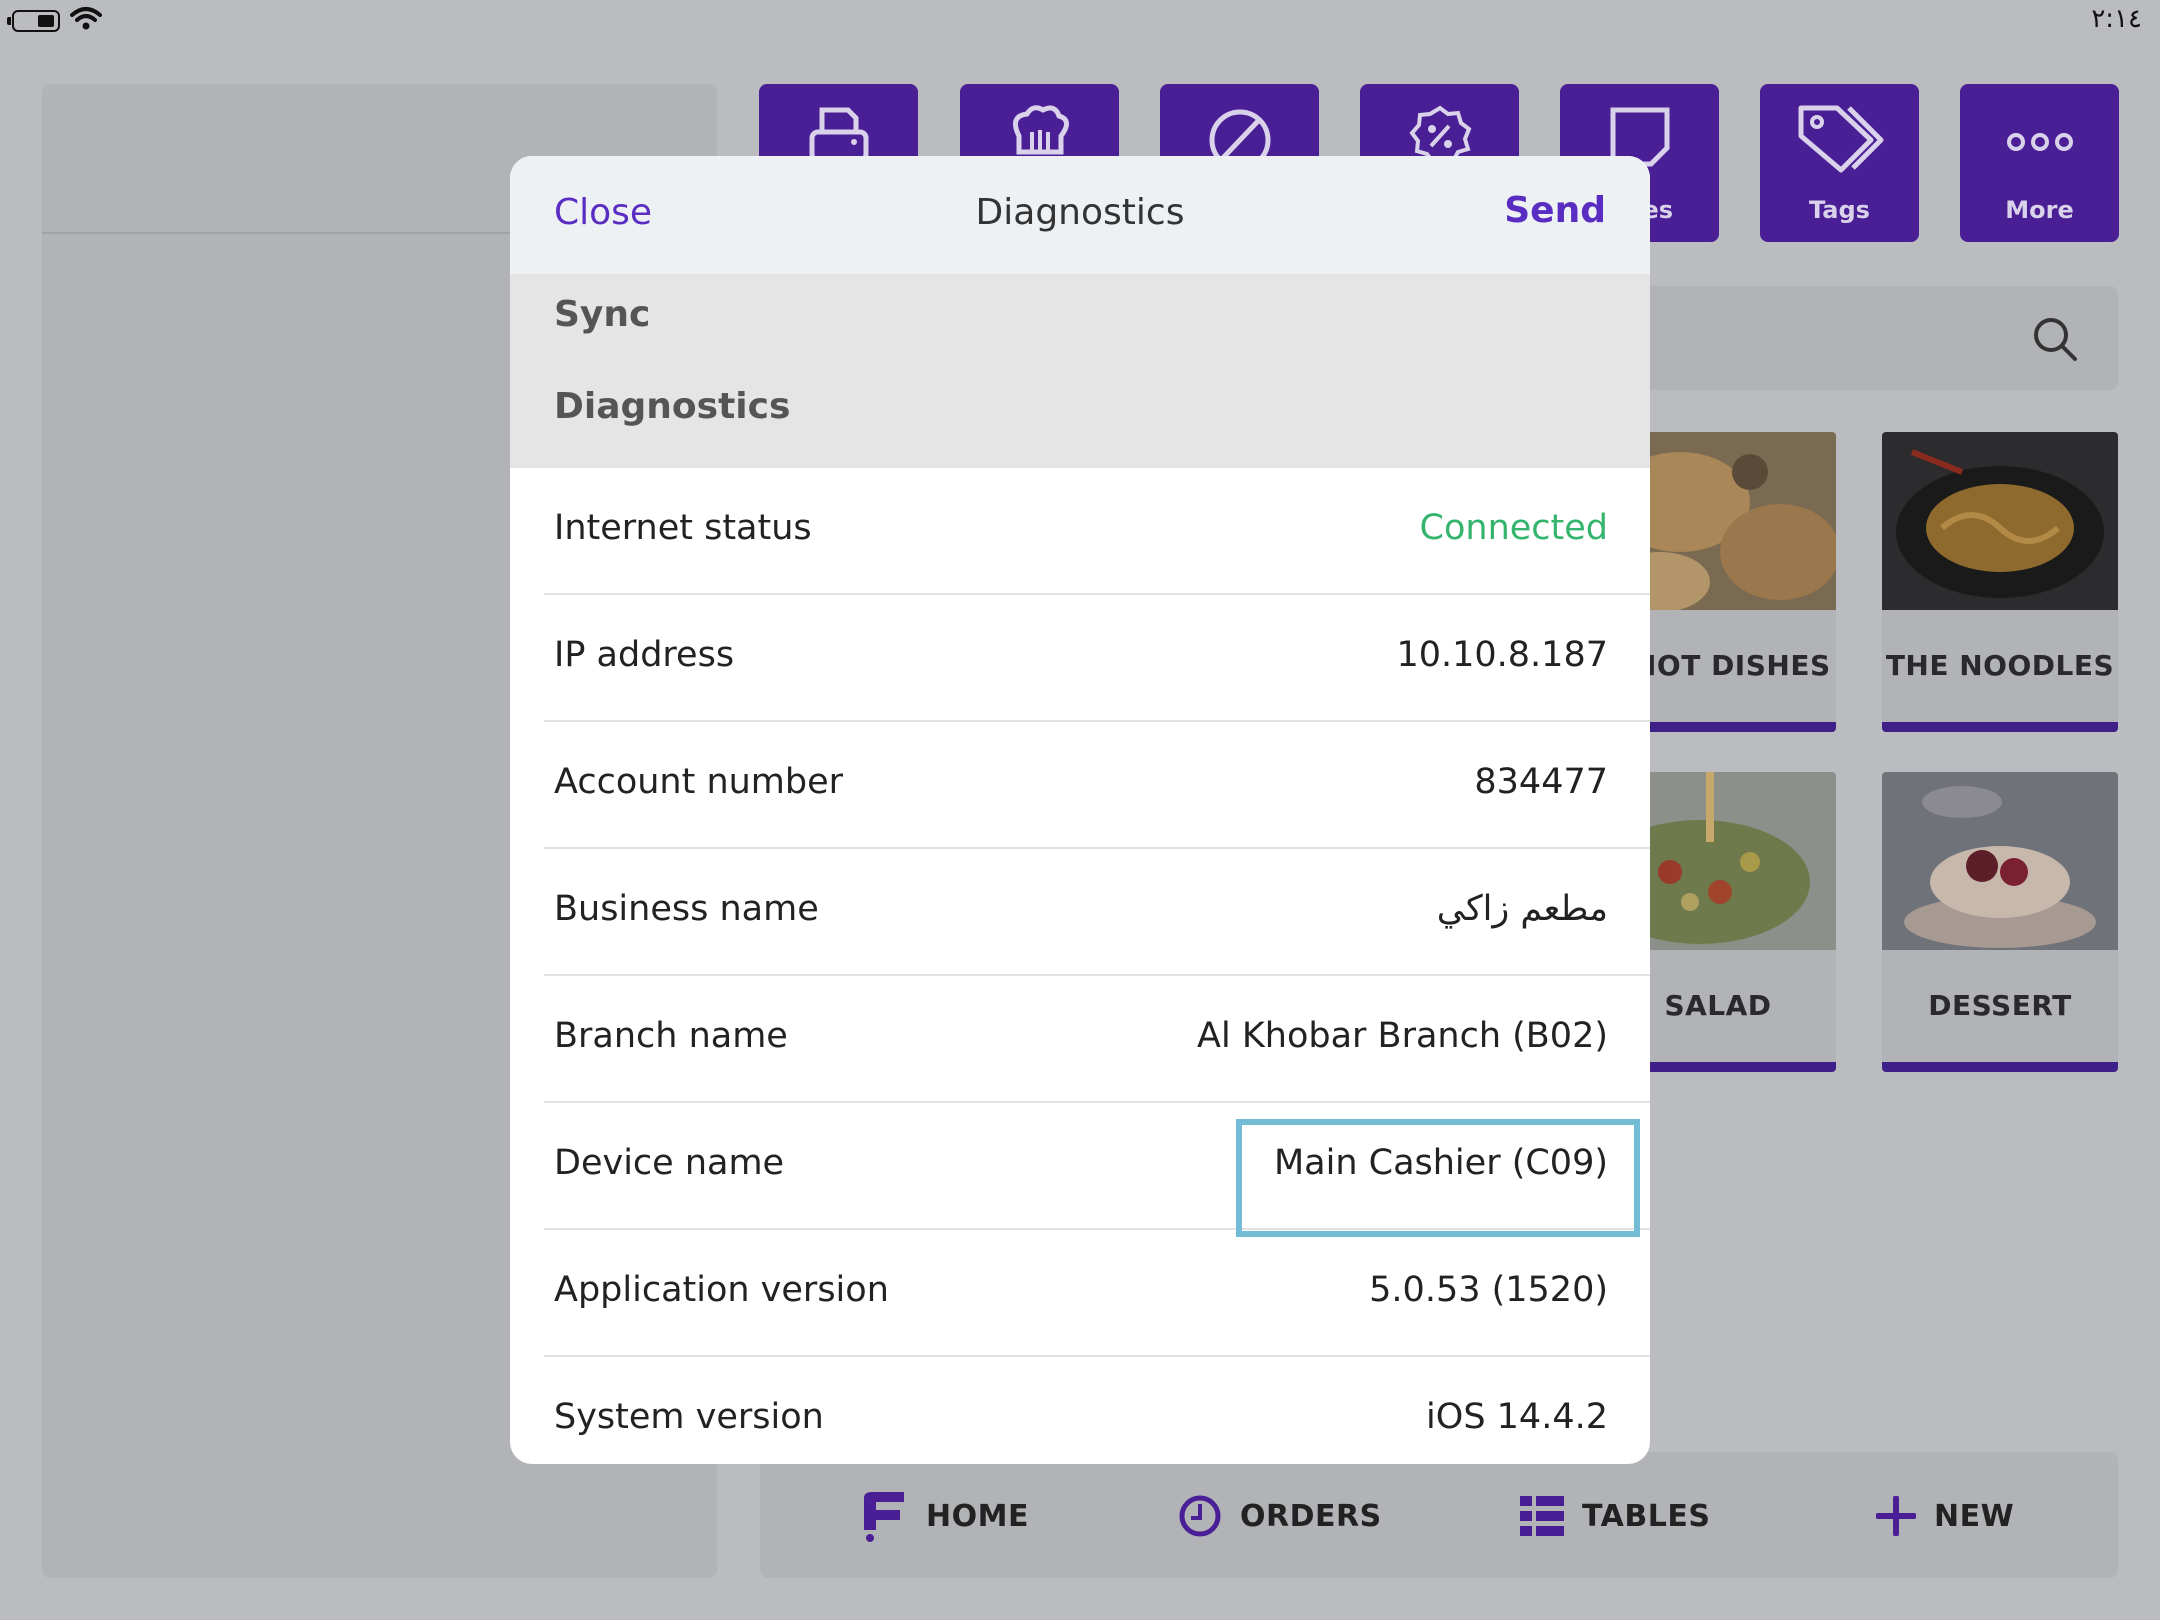  What do you see at coordinates (683, 528) in the screenshot?
I see `row-label: Internet status` at bounding box center [683, 528].